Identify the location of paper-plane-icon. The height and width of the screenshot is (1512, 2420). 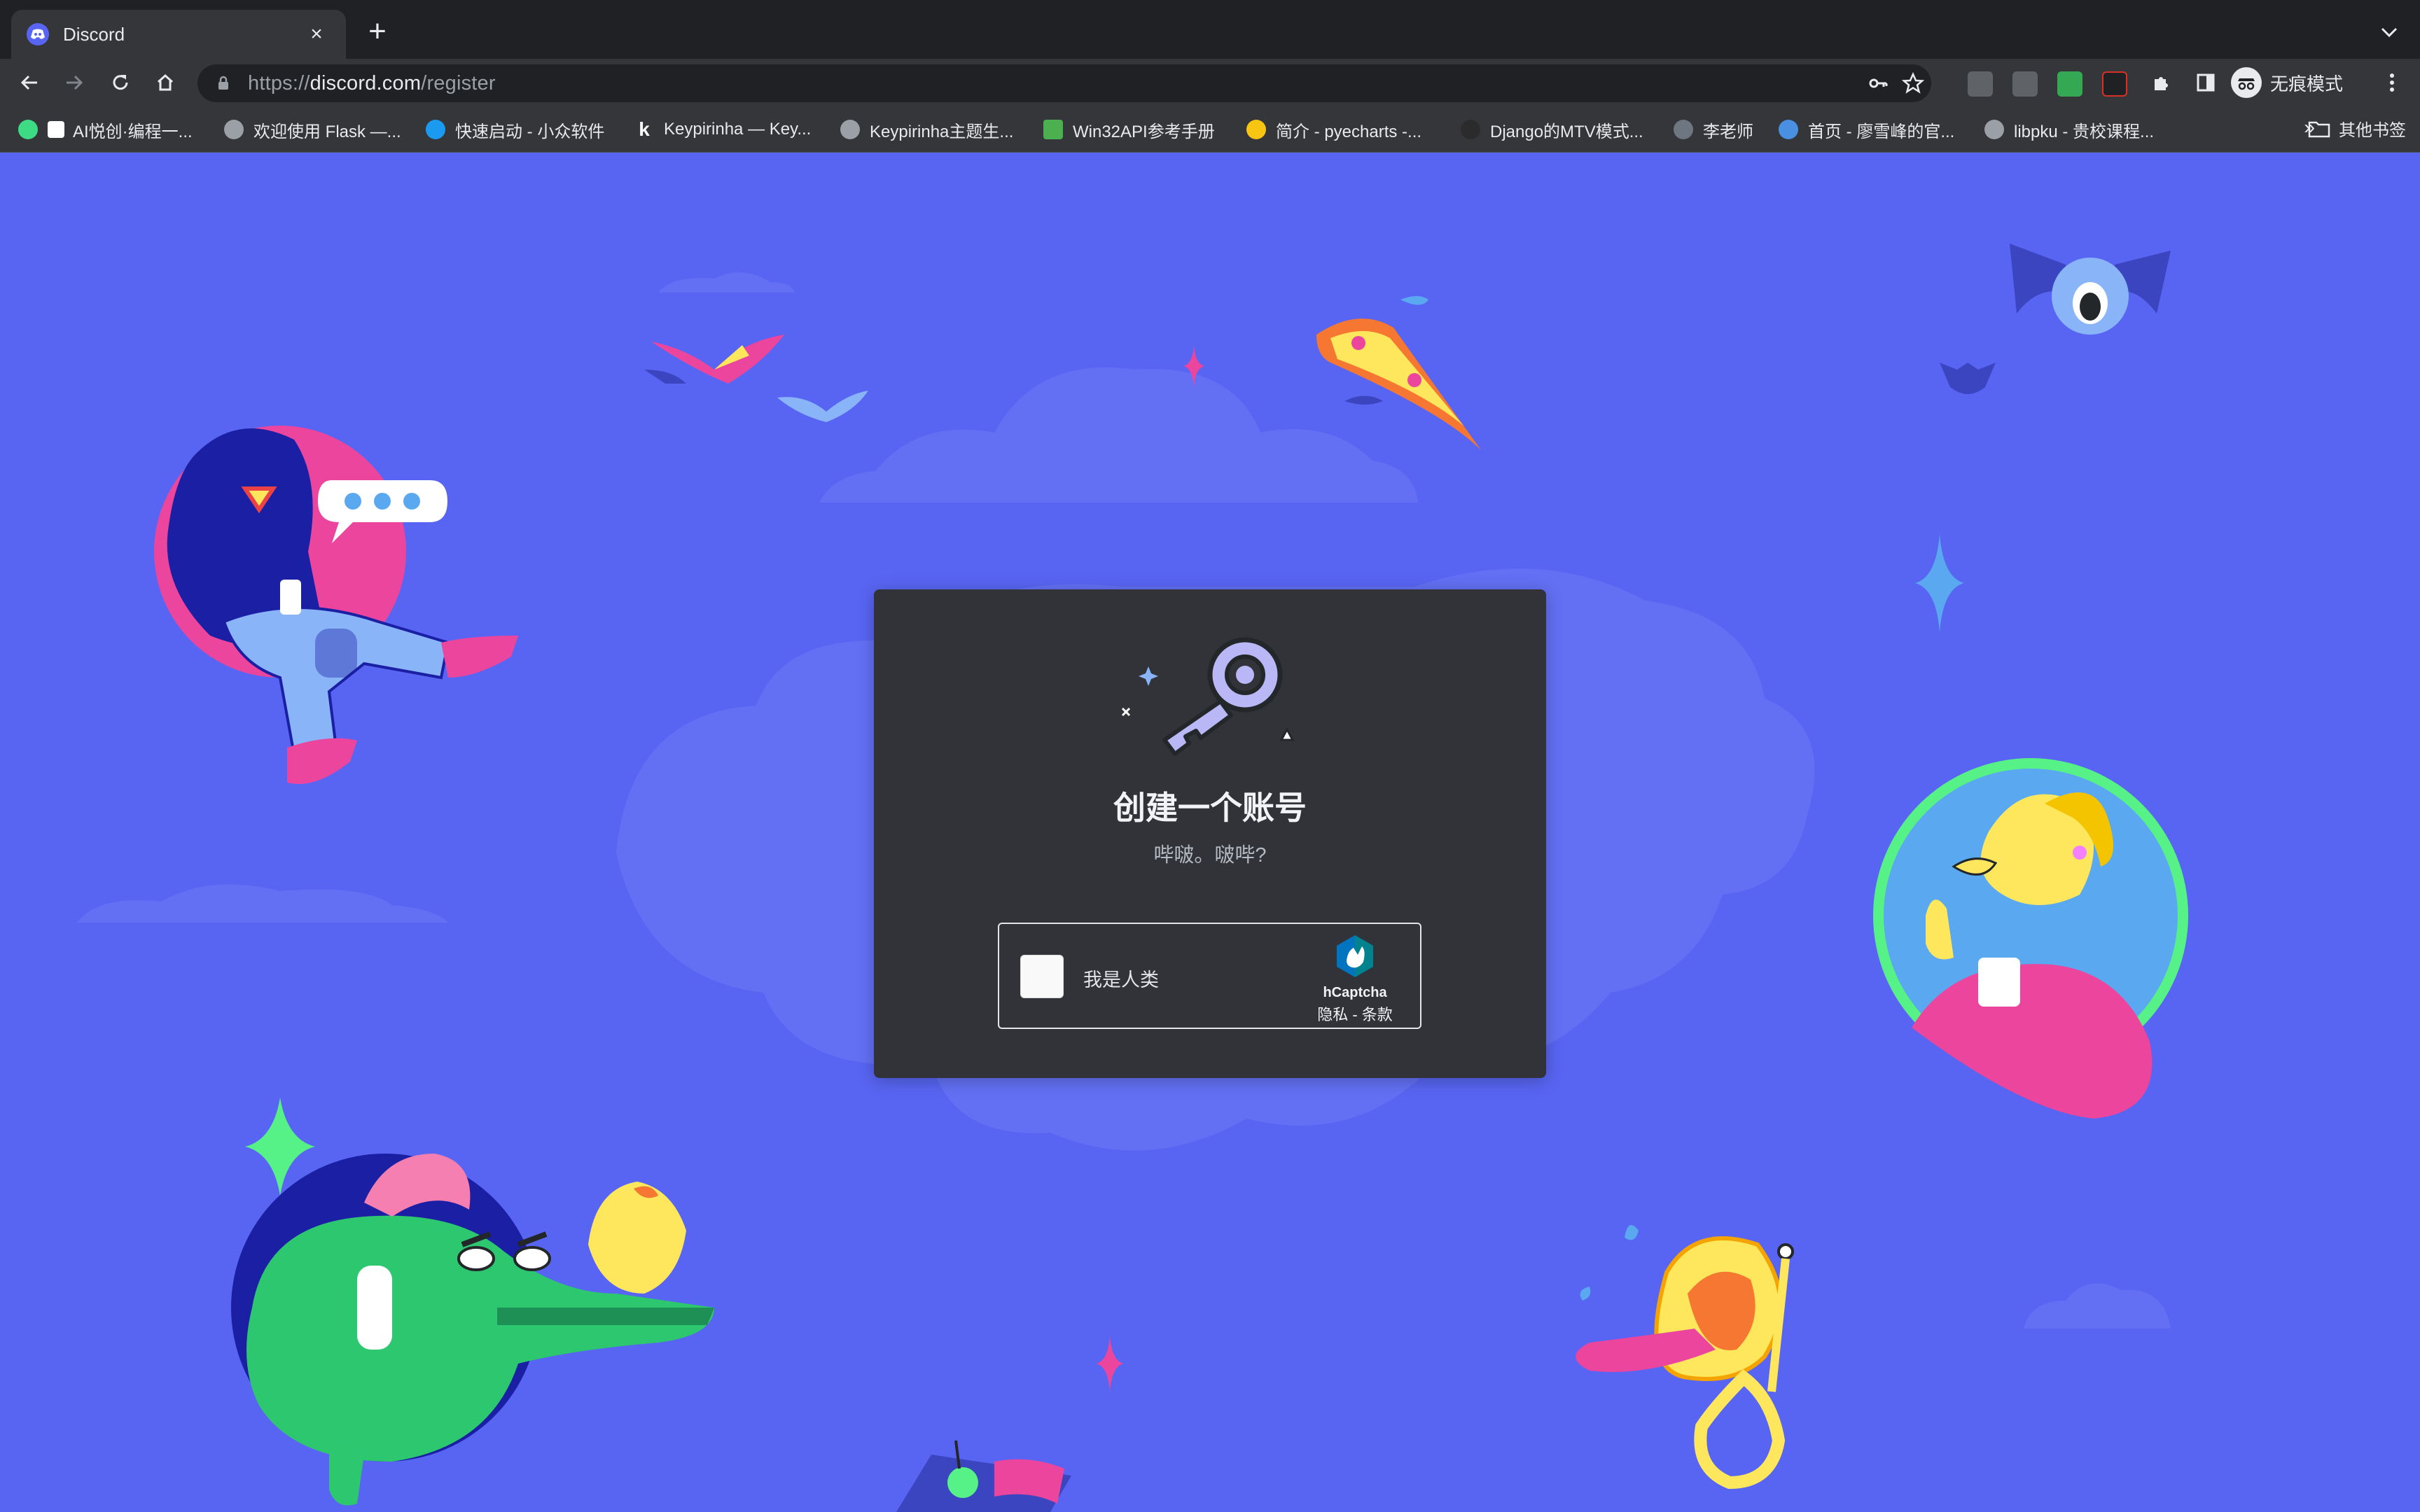
(1788, 129).